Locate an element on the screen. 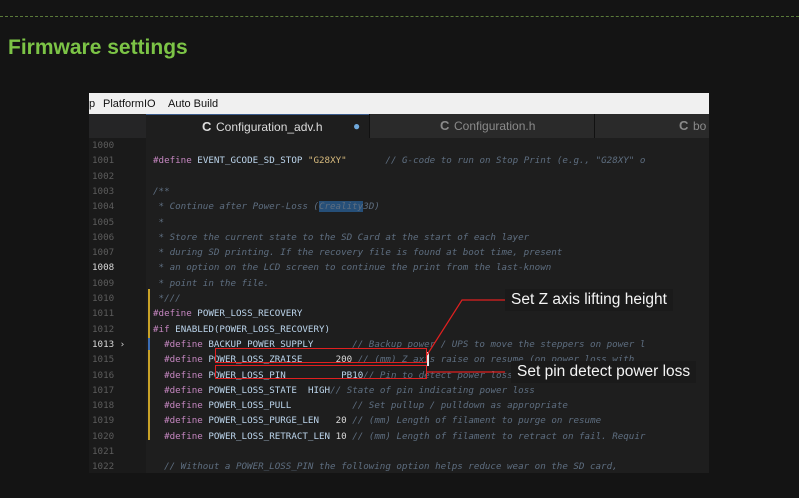 The image size is (799, 498). menu-bar: p PlatformIO Auto Build is located at coordinates (399, 103).